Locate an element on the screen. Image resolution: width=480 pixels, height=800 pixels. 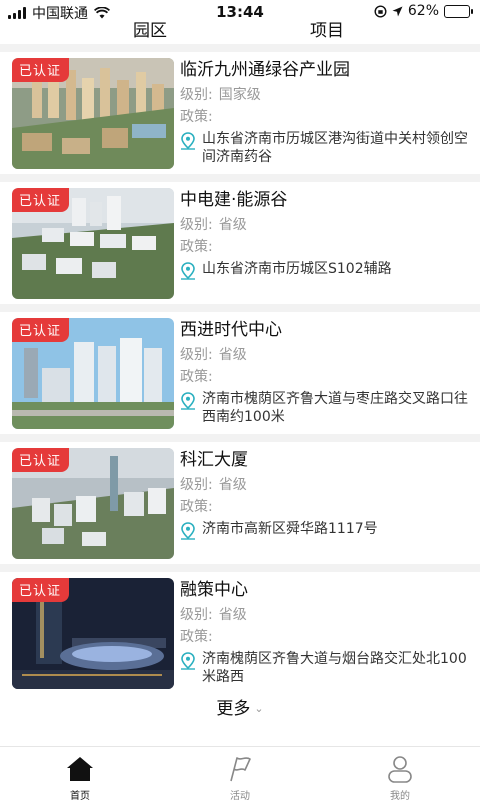
nav-mine: 我的 is located at coordinates (400, 776).